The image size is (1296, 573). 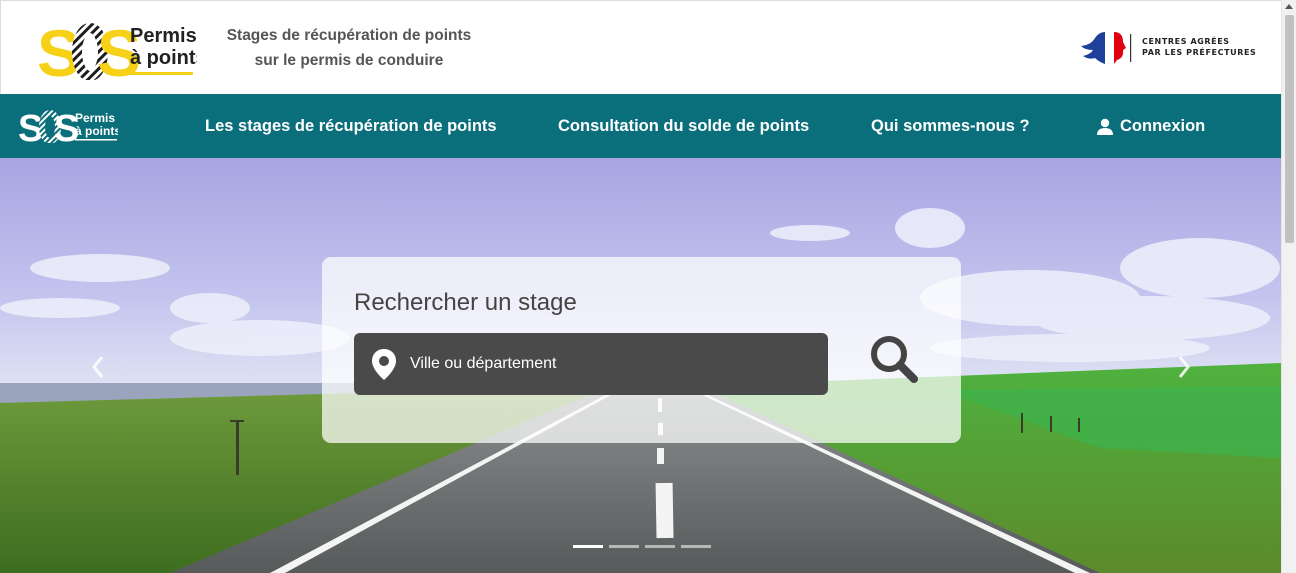 What do you see at coordinates (1184, 367) in the screenshot?
I see `carousel-next-arrow` at bounding box center [1184, 367].